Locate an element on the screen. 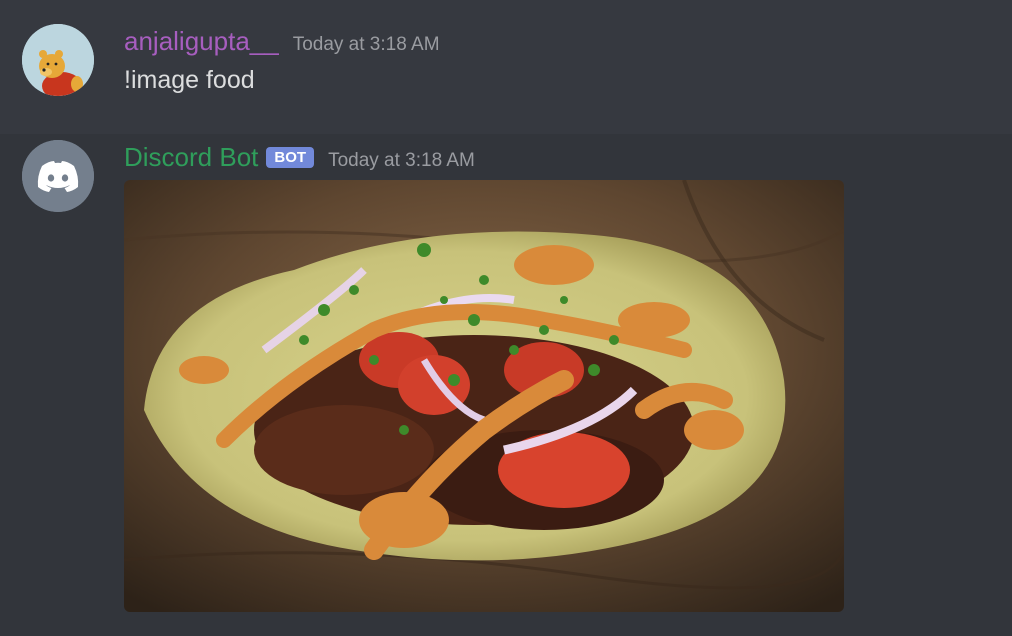 This screenshot has width=1012, height=636. discord-logo-icon is located at coordinates (58, 176).